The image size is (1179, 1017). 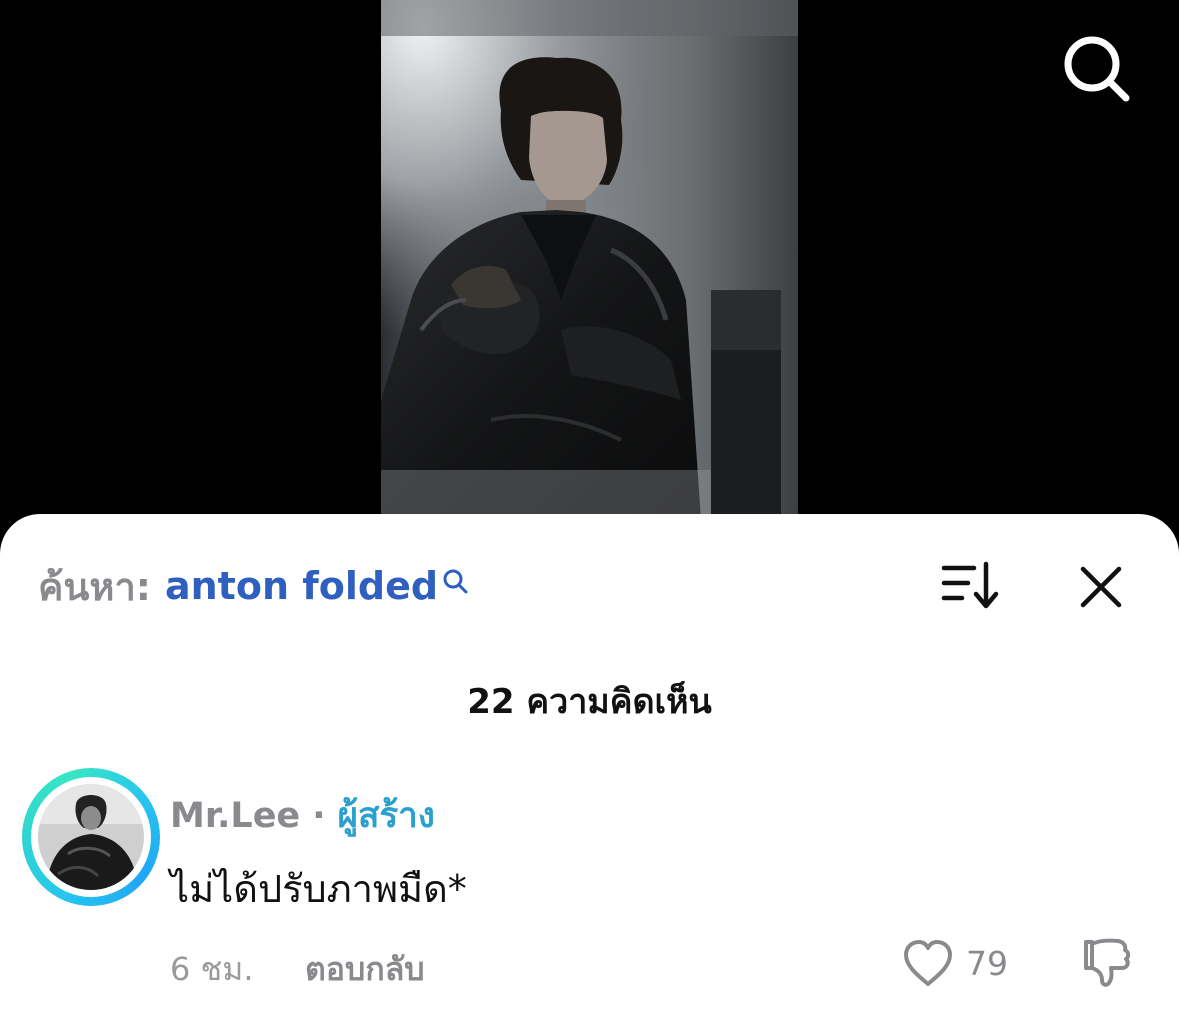 I want to click on comment-timestamp: 6 ชม., so click(x=212, y=969).